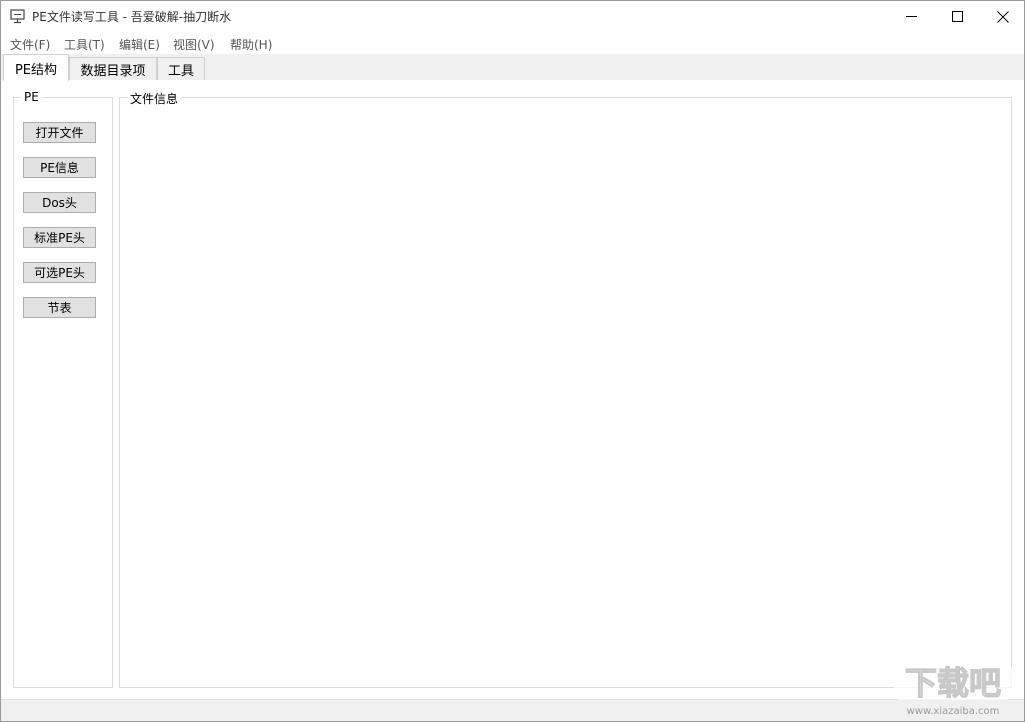  Describe the element at coordinates (63, 389) in the screenshot. I see `pe-group: PE` at that location.